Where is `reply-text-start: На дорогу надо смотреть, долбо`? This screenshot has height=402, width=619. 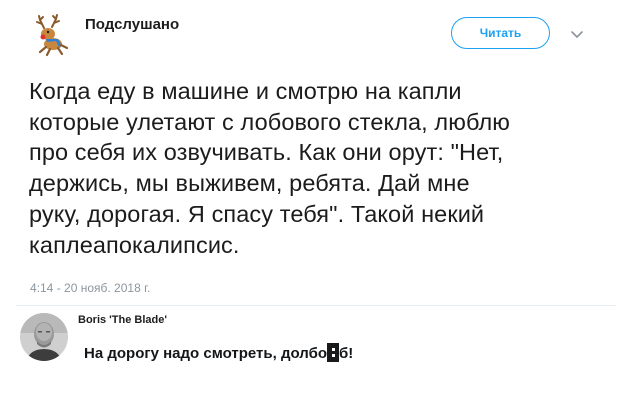 reply-text-start: На дорогу надо смотреть, долбо is located at coordinates (206, 353).